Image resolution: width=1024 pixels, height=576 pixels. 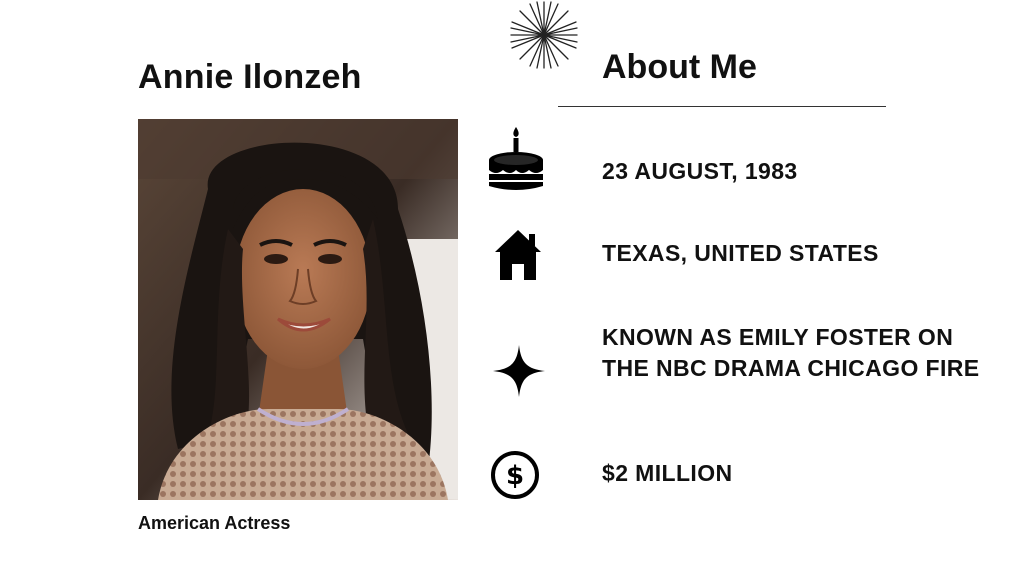 What do you see at coordinates (518, 255) in the screenshot?
I see `house-icon` at bounding box center [518, 255].